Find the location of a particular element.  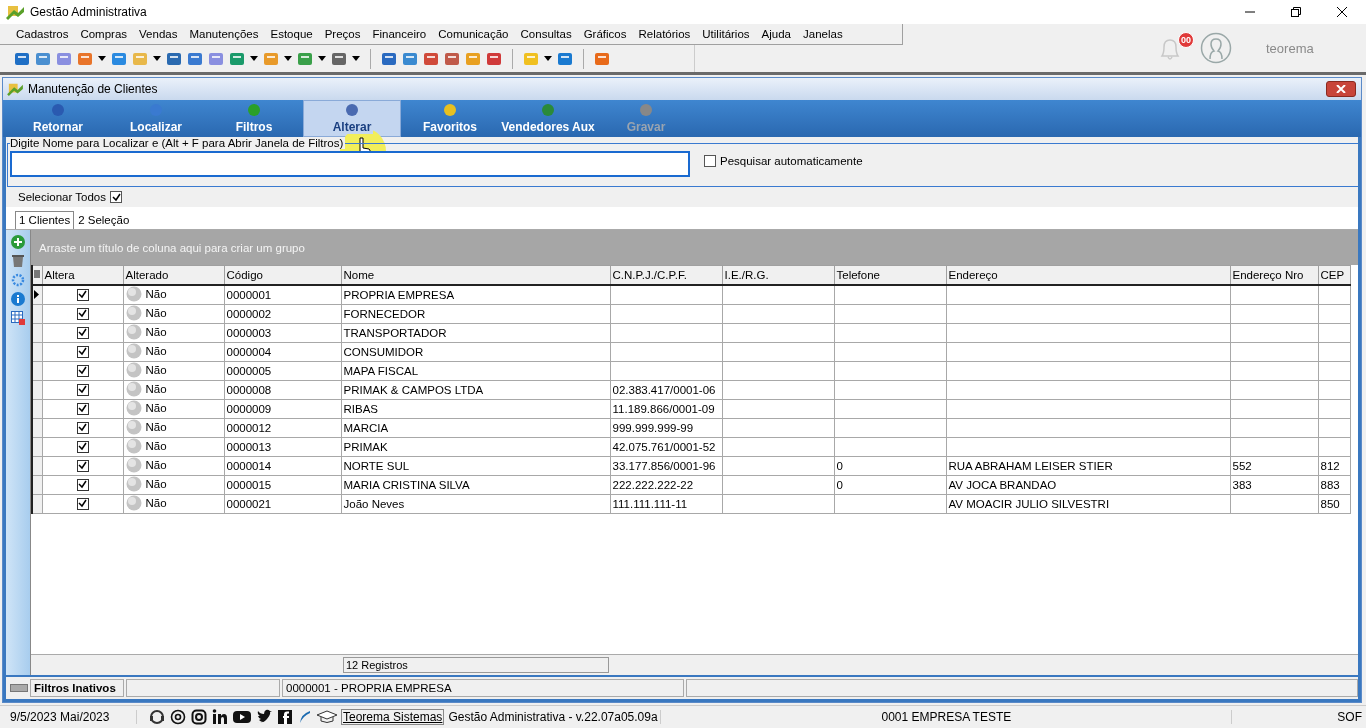

column-header: I.E./R.G. is located at coordinates (778, 275).